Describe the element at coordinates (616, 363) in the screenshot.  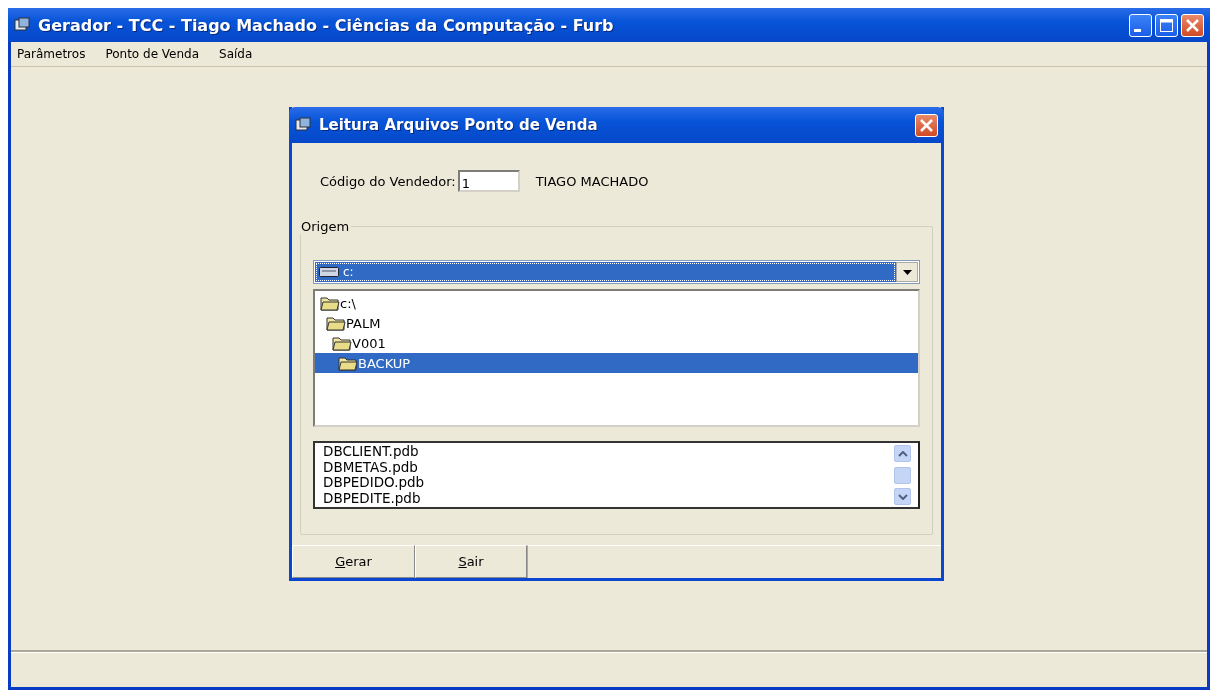
I see `folder-item: BACKUP` at that location.